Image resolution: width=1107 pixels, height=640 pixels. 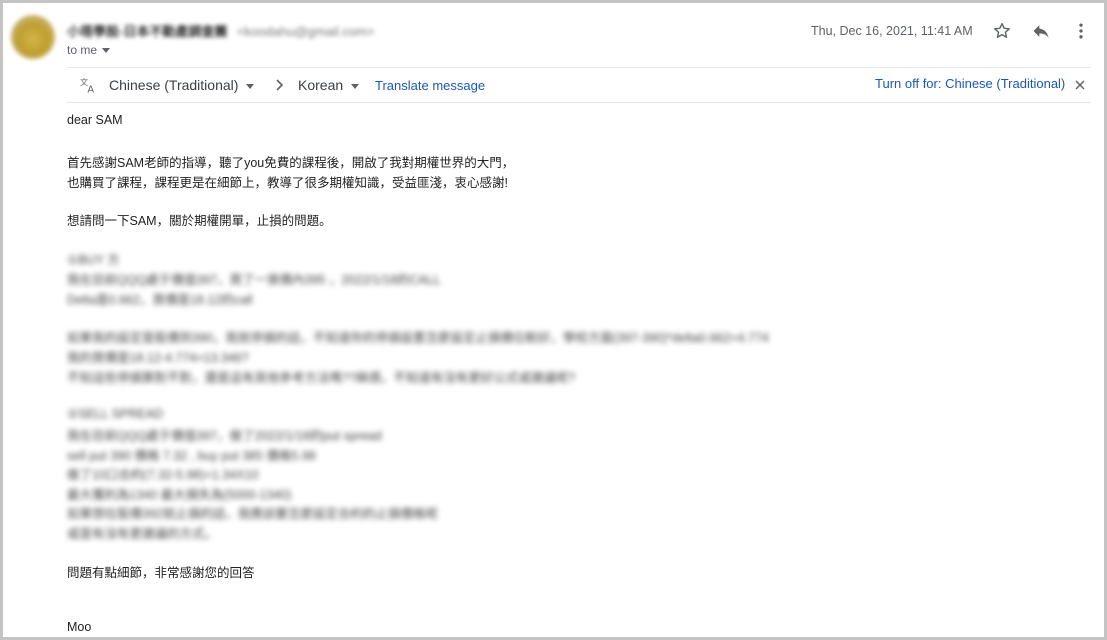 I want to click on recipient-details-toggle: to me, so click(x=89, y=50).